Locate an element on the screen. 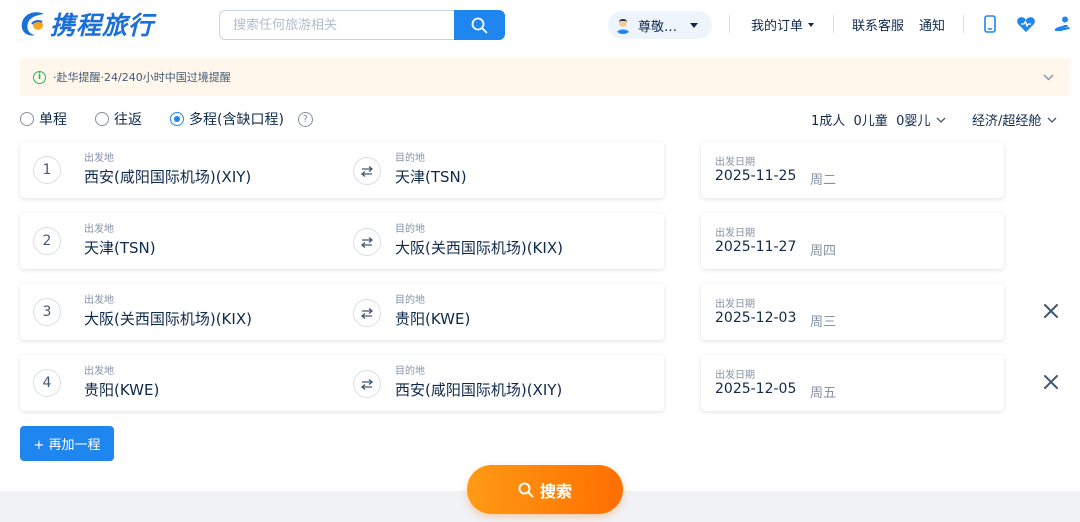 This screenshot has width=1080, height=522. depart-date-value: 2025-12-05 is located at coordinates (756, 389).